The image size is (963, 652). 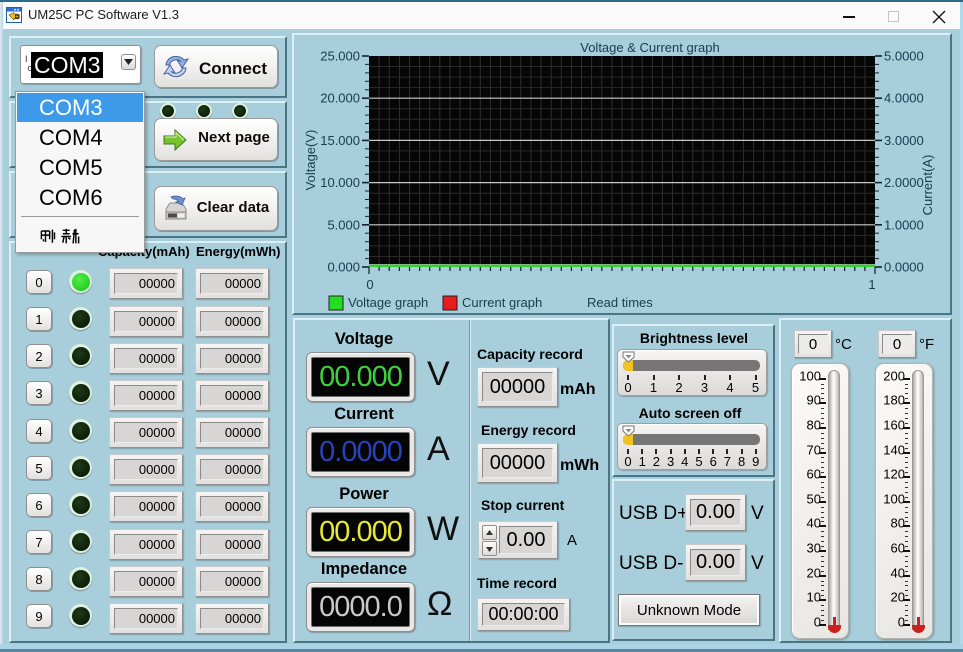 What do you see at coordinates (340, 140) in the screenshot?
I see `svg-text: 15.000` at bounding box center [340, 140].